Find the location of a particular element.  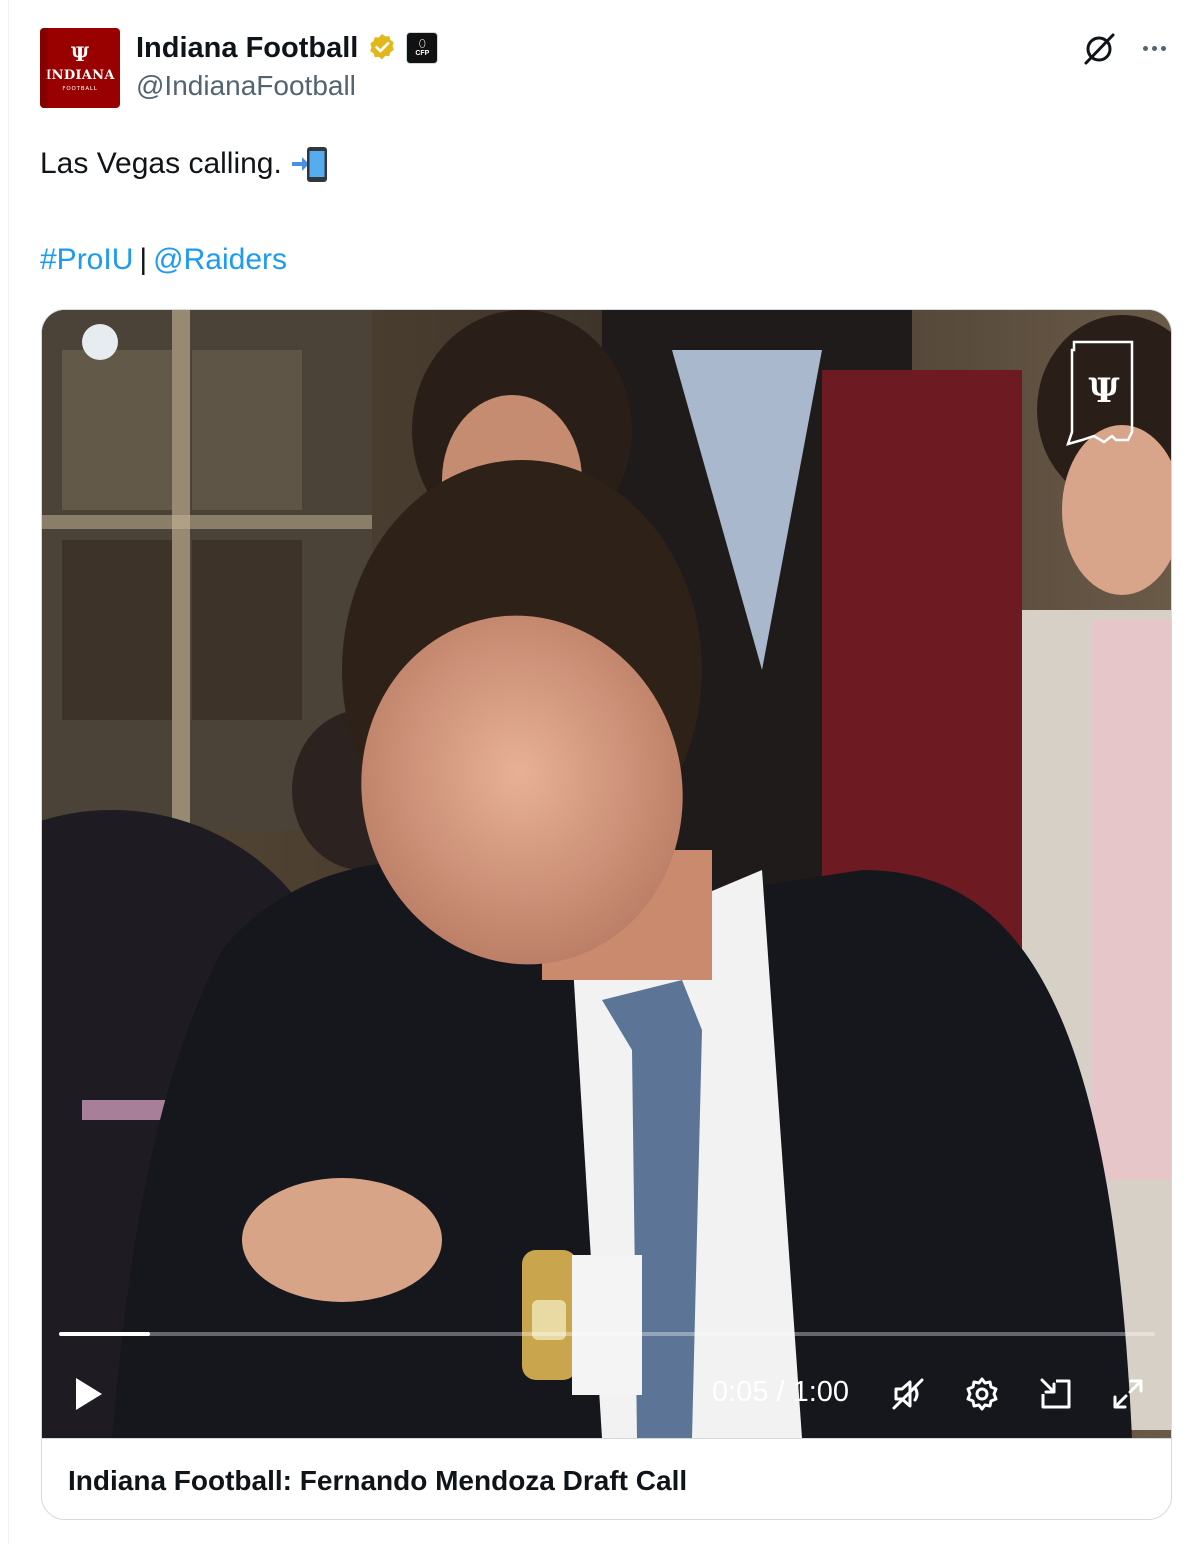

mute-icon is located at coordinates (908, 1394).